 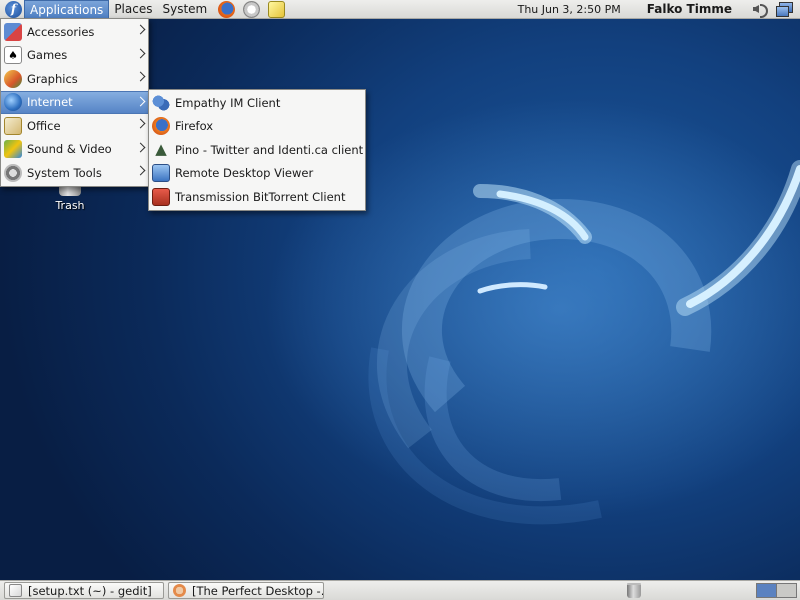 I want to click on user-switcher: Falko Timme, so click(x=689, y=9).